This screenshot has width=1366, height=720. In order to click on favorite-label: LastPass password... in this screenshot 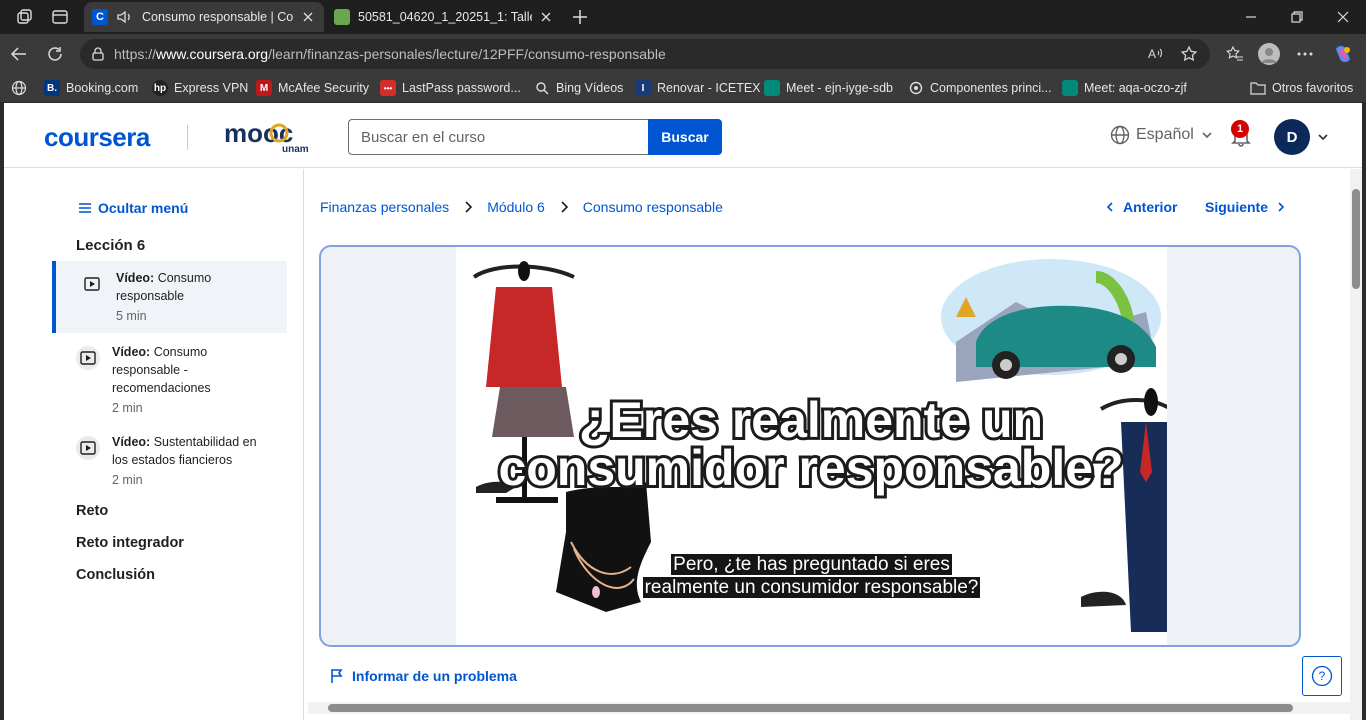, I will do `click(461, 88)`.